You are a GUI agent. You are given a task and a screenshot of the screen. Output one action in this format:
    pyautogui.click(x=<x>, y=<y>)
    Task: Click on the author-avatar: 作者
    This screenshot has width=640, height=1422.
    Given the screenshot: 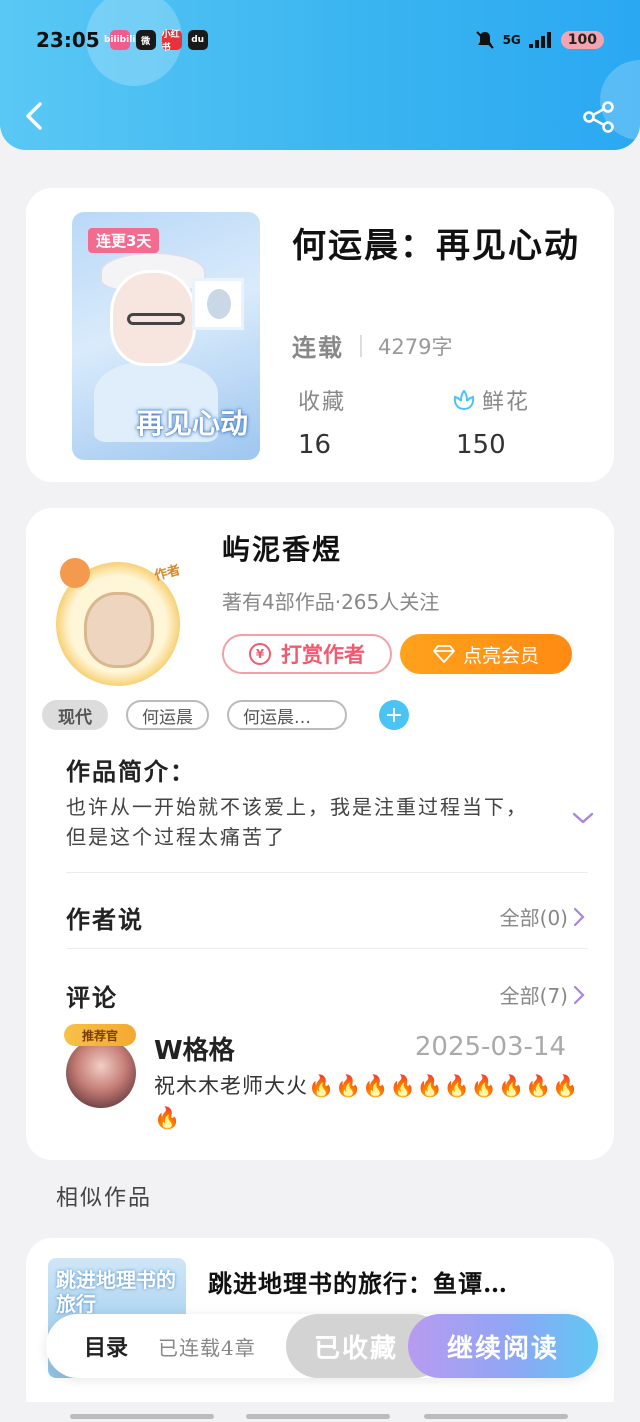 What is the action you would take?
    pyautogui.click(x=118, y=621)
    